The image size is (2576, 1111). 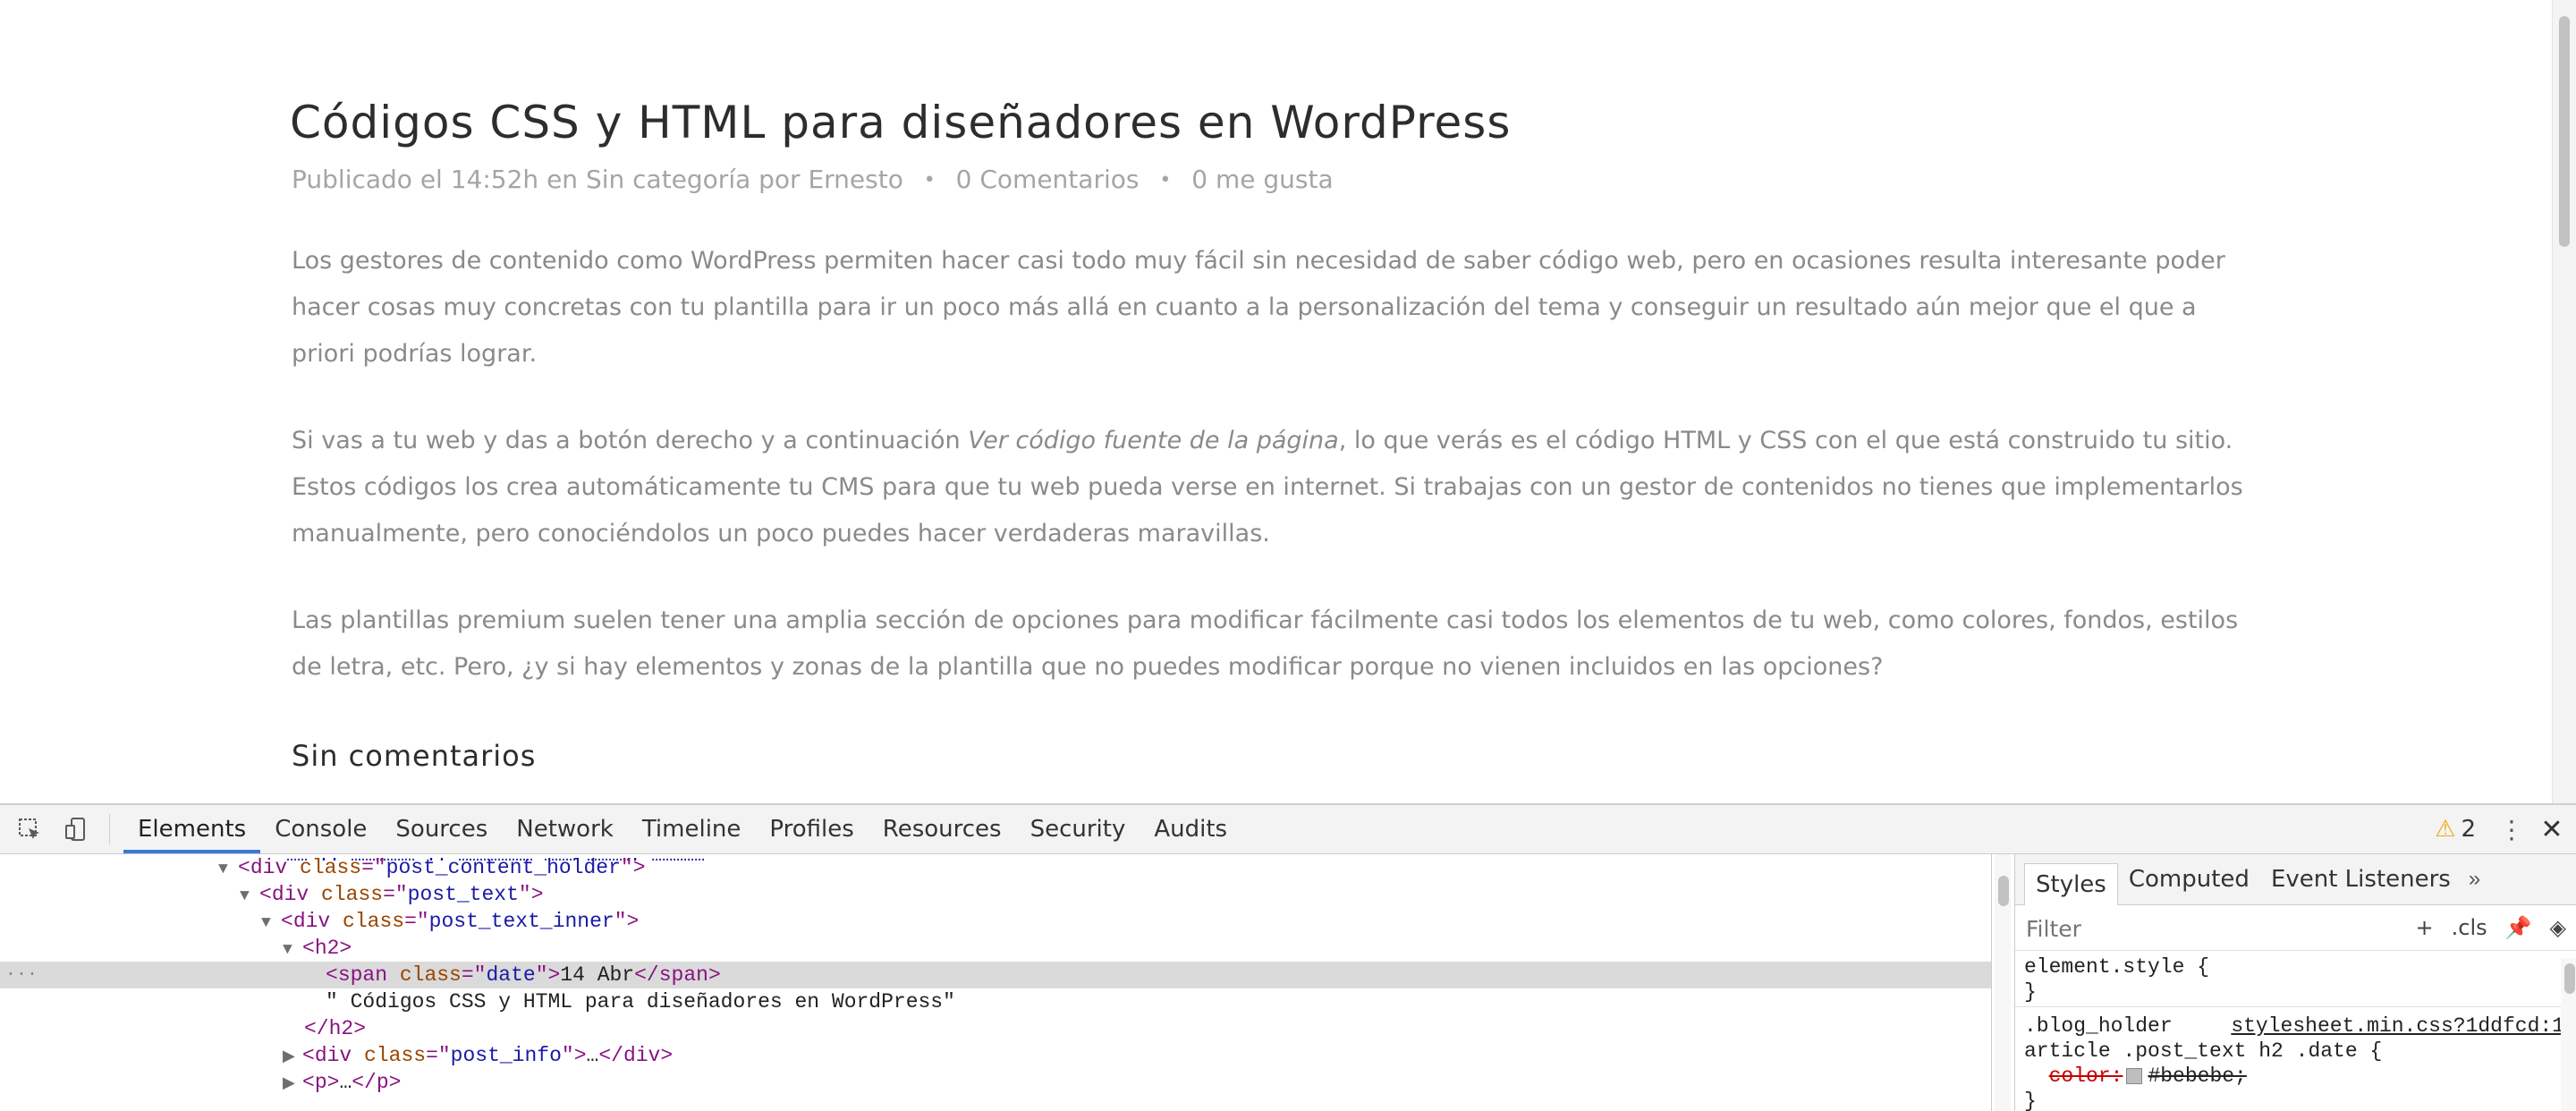 I want to click on rule-selector-line: .blog_holder stylesheet.min.css?1ddfcd:1, so click(x=2295, y=1026).